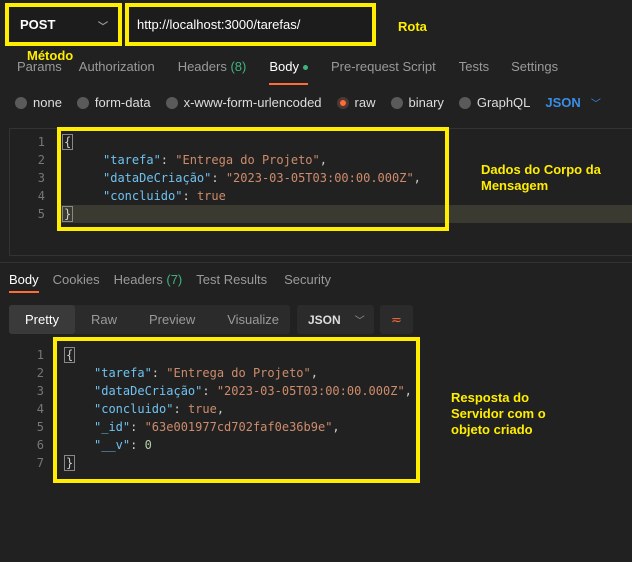 Image resolution: width=632 pixels, height=562 pixels. Describe the element at coordinates (39, 66) in the screenshot. I see `tab-label: Params` at that location.